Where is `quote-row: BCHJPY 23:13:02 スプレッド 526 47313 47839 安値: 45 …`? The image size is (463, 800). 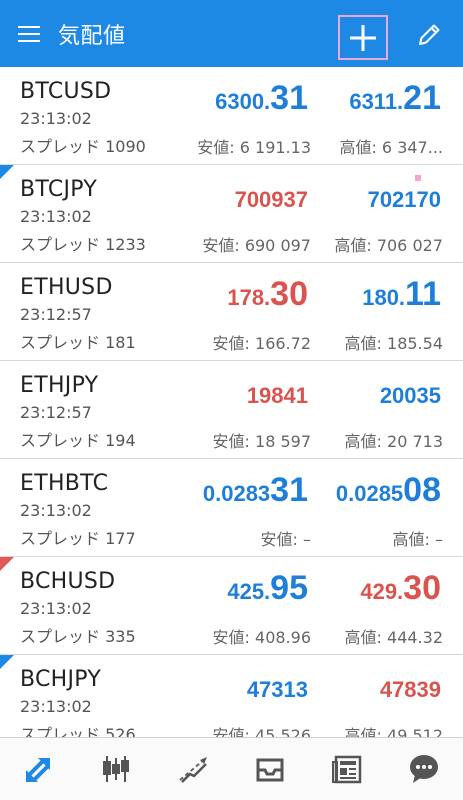 quote-row: BCHJPY 23:13:02 スプレッド 526 47313 47839 安値: 45 … is located at coordinates (231, 696).